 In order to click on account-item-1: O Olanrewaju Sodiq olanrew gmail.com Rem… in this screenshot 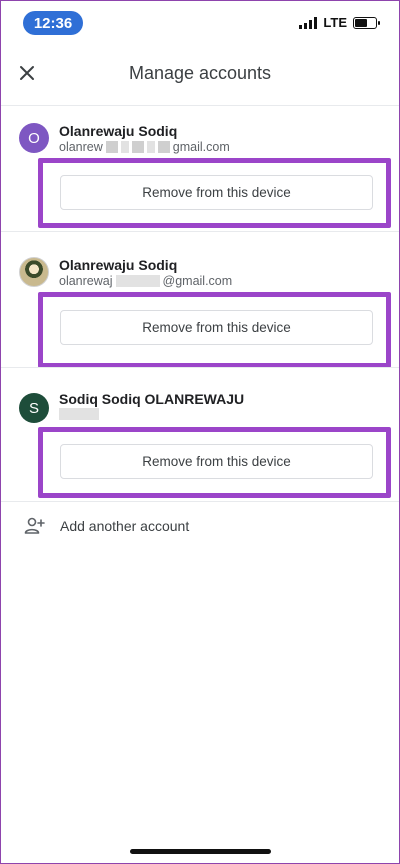, I will do `click(200, 168)`.